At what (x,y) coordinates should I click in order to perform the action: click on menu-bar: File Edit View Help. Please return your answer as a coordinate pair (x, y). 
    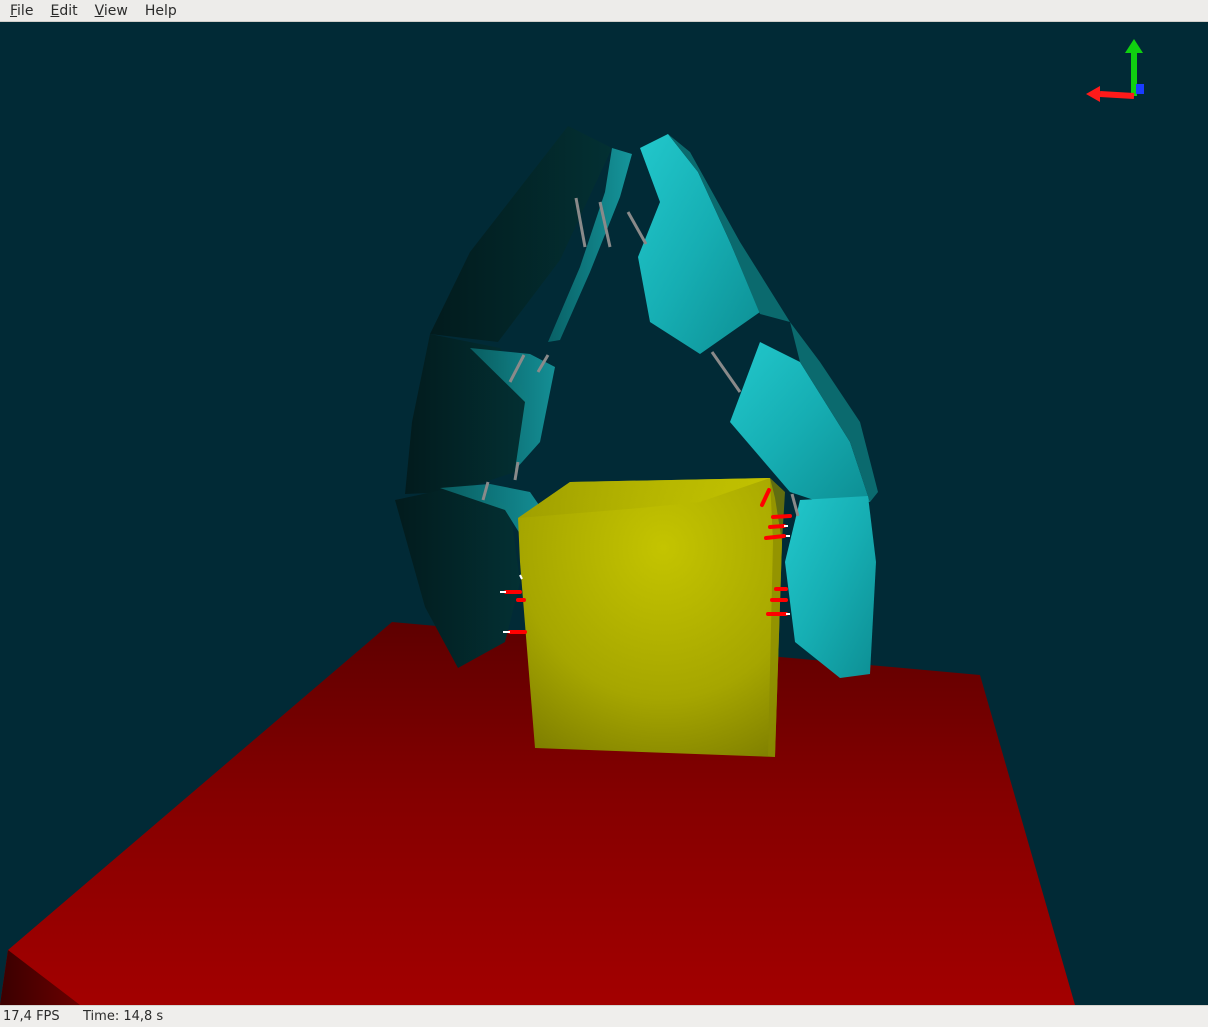
    Looking at the image, I should click on (604, 11).